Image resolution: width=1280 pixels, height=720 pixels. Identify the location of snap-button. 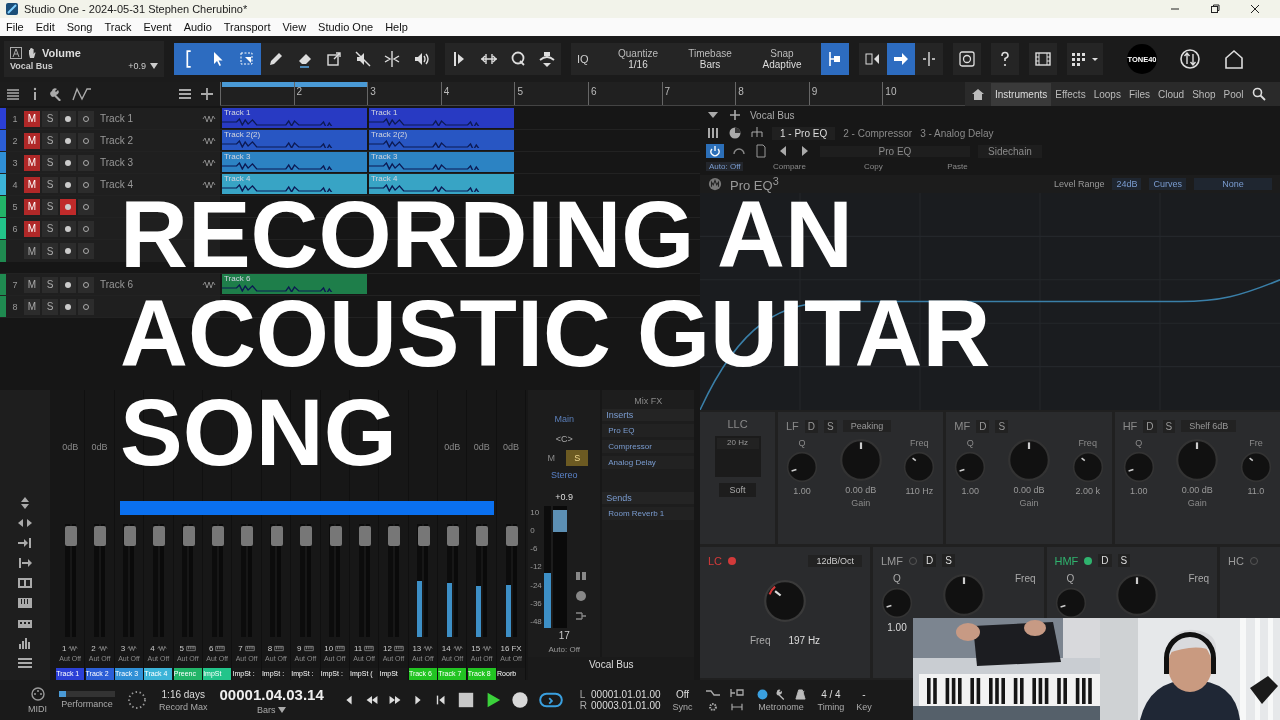
(835, 59).